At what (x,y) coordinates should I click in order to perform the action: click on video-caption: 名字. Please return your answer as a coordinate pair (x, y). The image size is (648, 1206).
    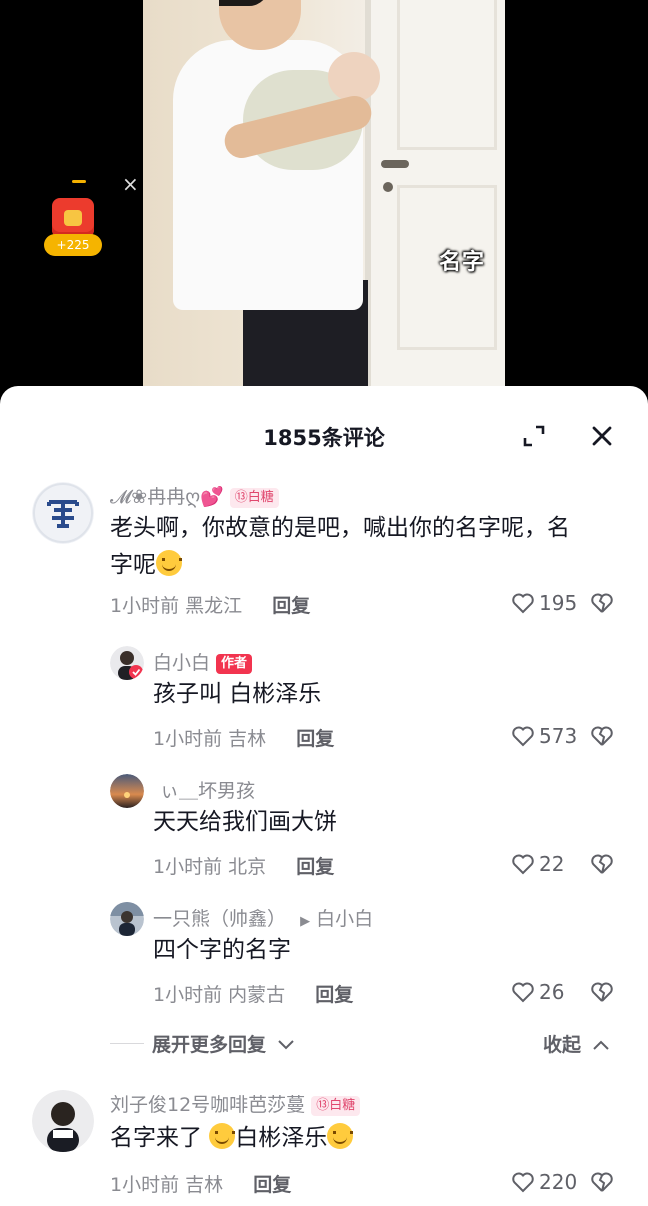
    Looking at the image, I should click on (462, 262).